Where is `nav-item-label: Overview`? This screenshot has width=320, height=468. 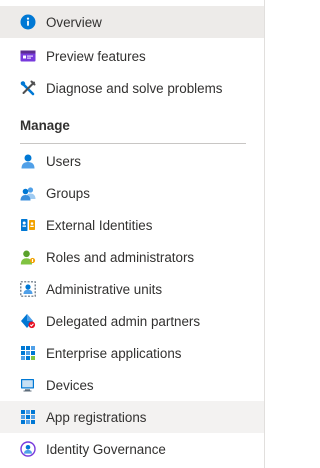 nav-item-label: Overview is located at coordinates (74, 22).